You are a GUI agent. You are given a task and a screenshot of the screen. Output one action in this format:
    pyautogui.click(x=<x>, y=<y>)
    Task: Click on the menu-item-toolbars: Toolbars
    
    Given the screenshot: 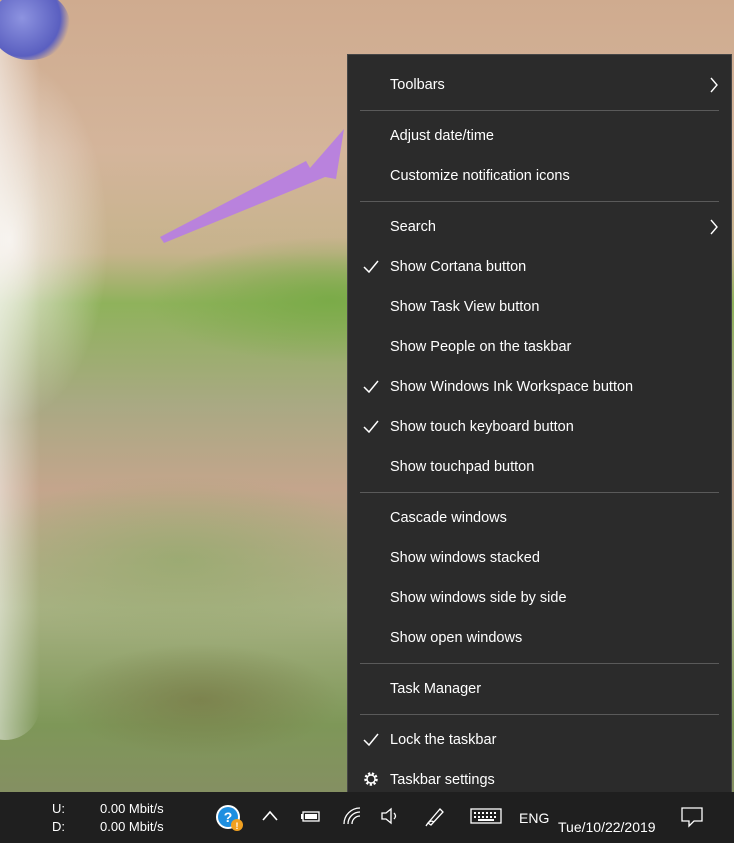 What is the action you would take?
    pyautogui.click(x=539, y=85)
    